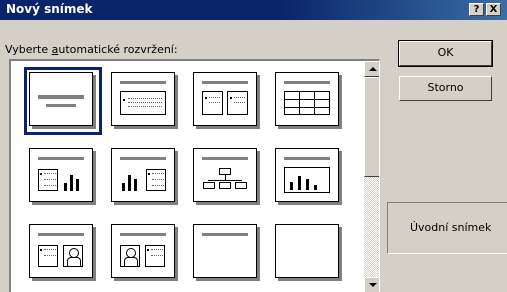  I want to click on vertical-scrollbar, so click(371, 176).